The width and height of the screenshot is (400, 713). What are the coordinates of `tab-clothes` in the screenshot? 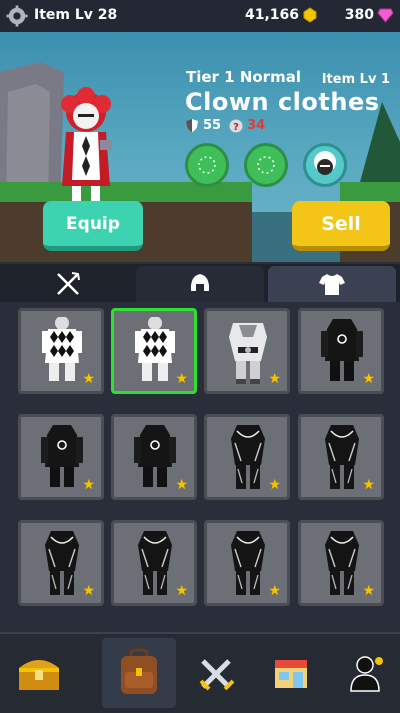 It's located at (332, 284).